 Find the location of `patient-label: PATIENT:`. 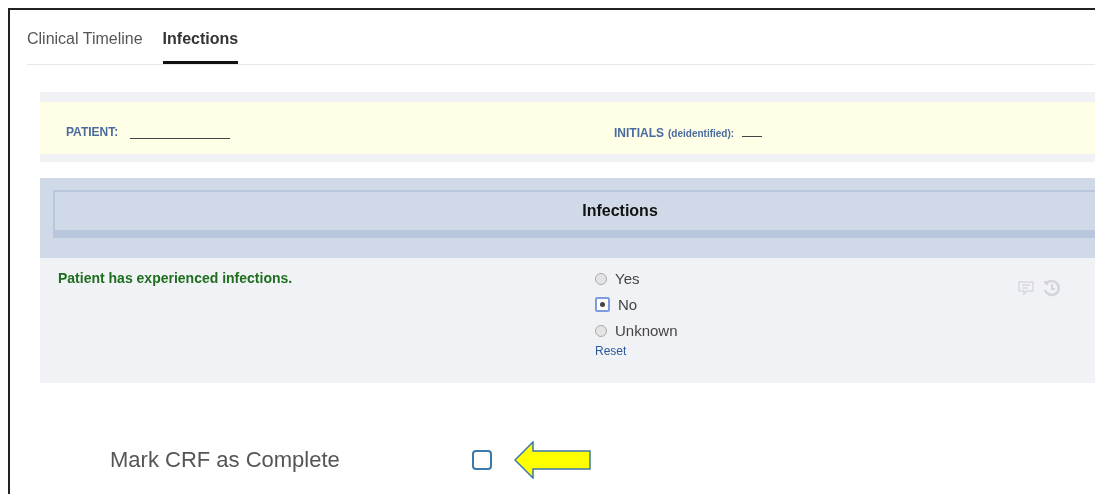

patient-label: PATIENT: is located at coordinates (92, 132).